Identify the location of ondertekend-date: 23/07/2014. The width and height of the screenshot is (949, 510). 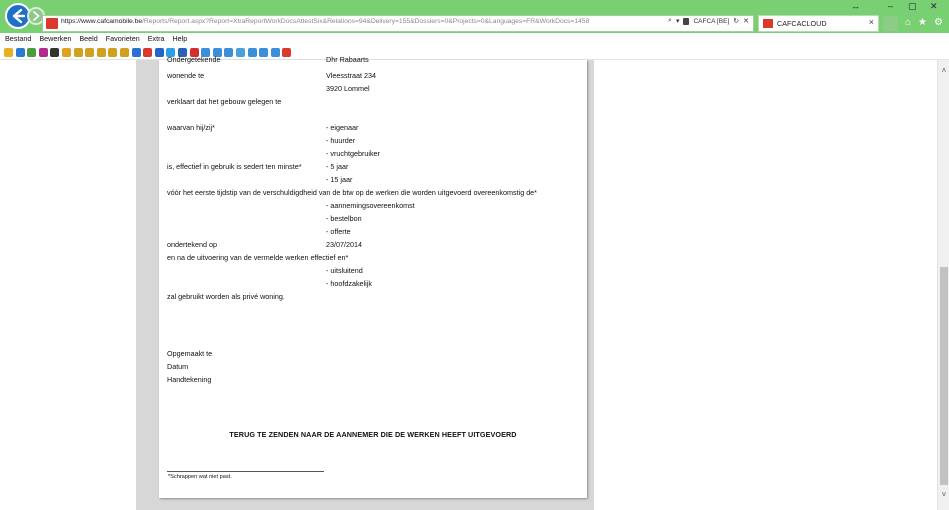
(344, 244).